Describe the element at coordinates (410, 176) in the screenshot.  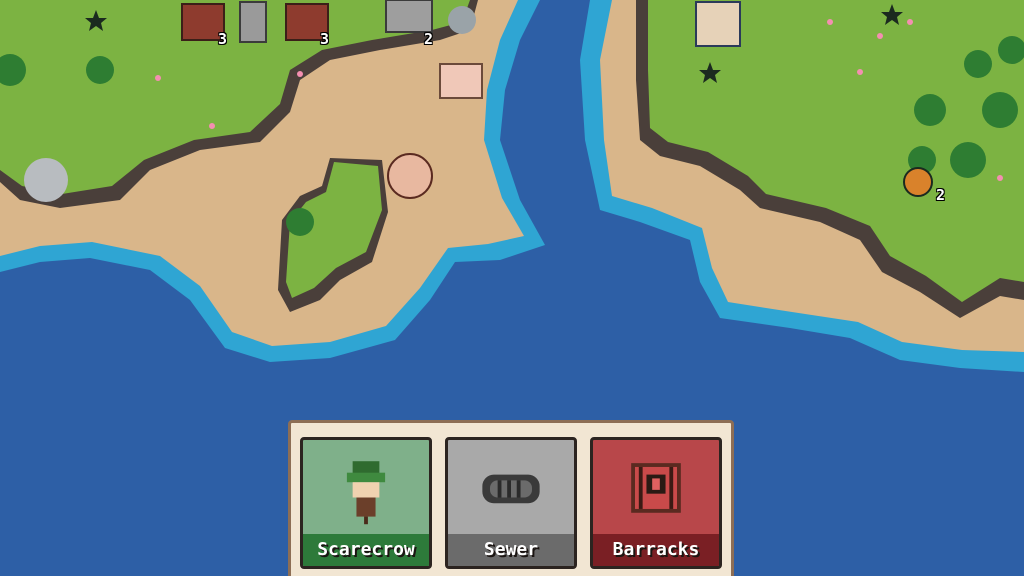
I see `placement-marker` at that location.